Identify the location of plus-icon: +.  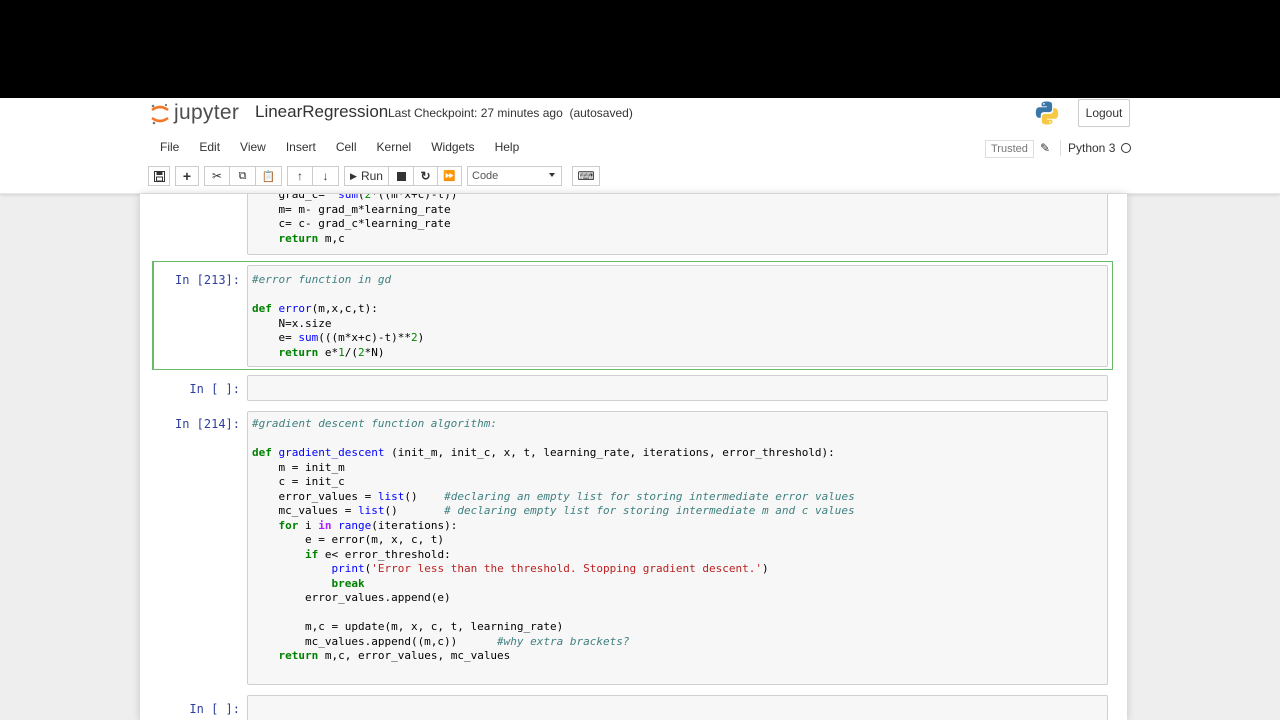
(187, 176).